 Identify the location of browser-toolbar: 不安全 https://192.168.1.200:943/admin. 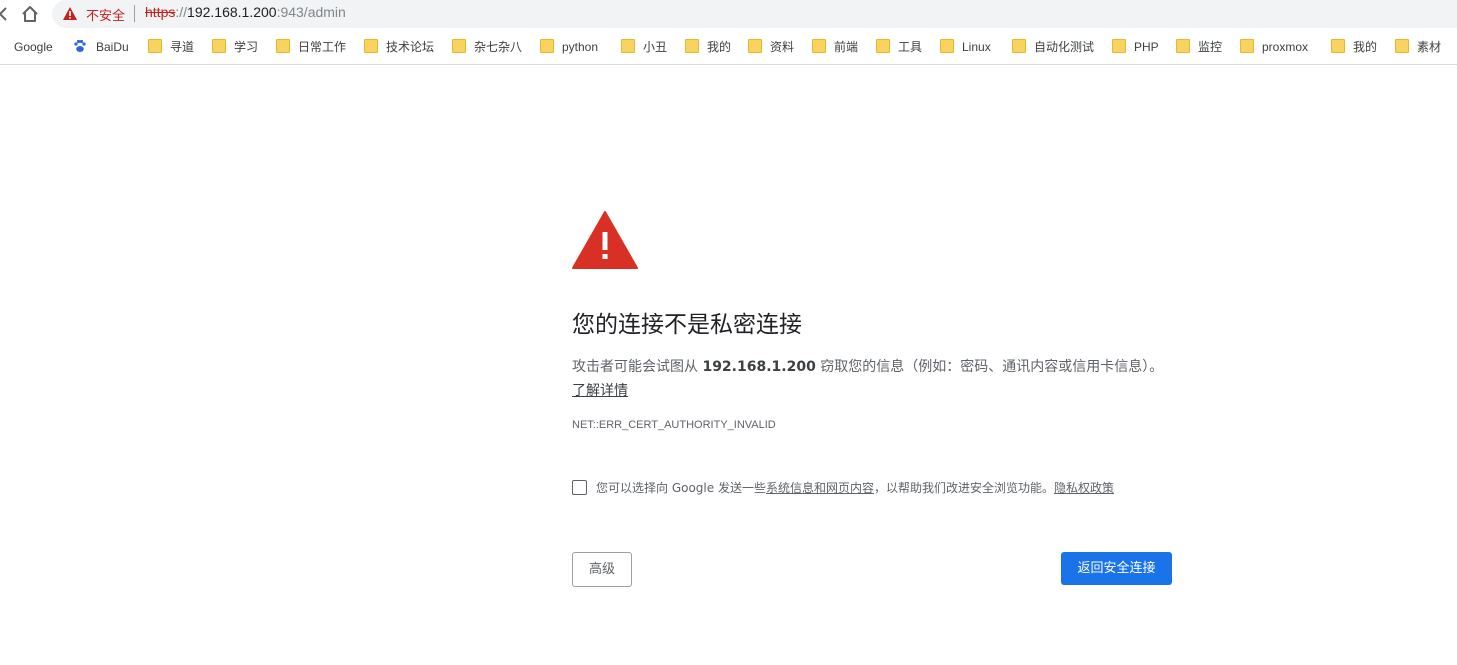
(728, 14).